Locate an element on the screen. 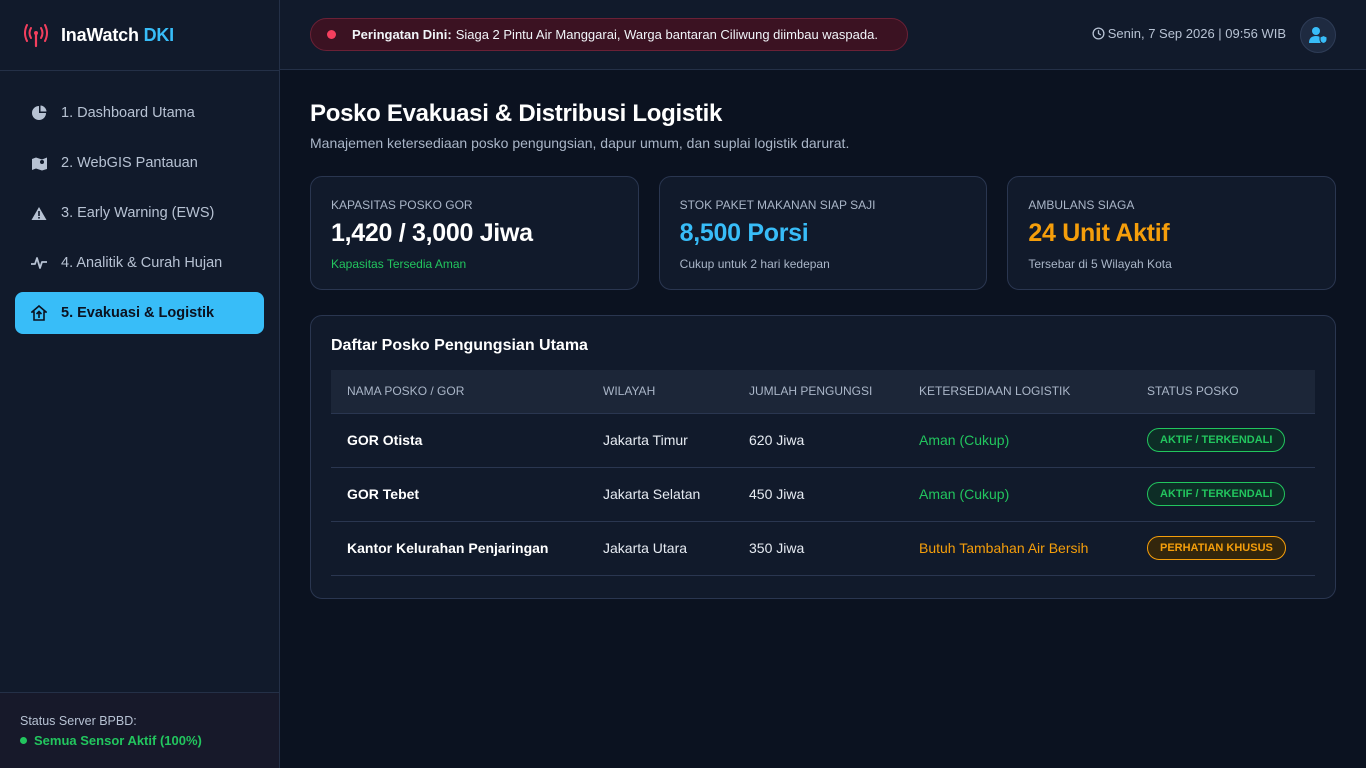  column-header: Ketersediaan Logistik is located at coordinates (1017, 392).